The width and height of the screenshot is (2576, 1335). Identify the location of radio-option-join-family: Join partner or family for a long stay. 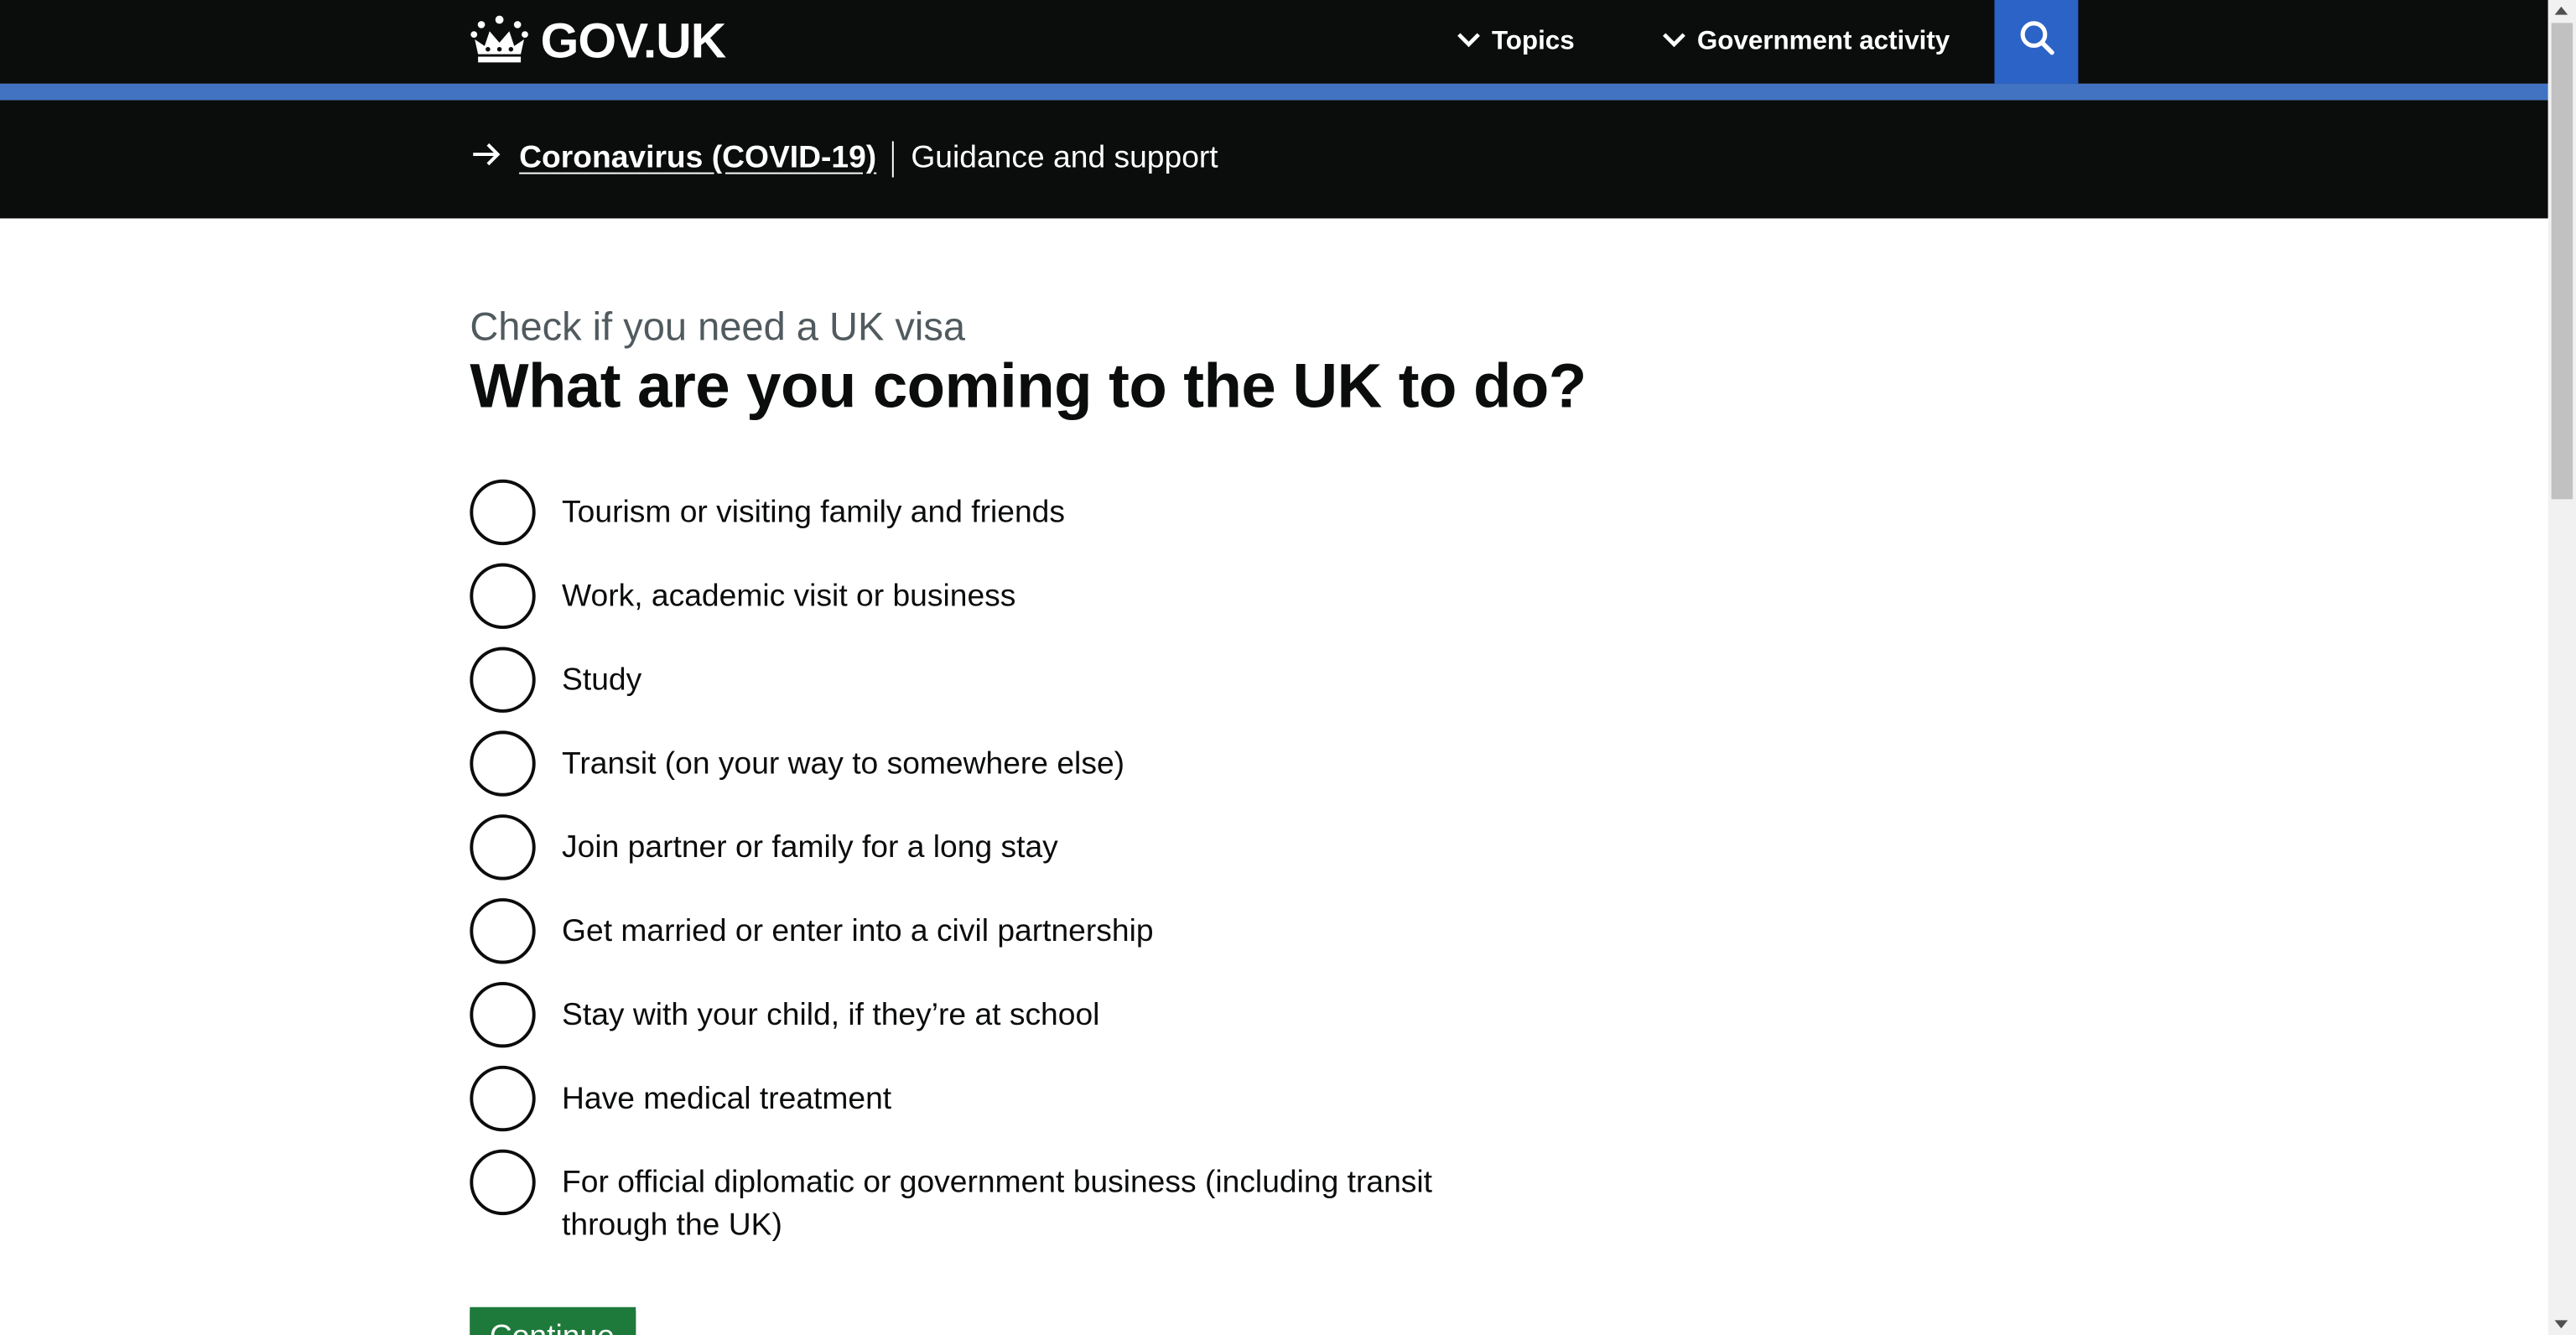
(979, 847).